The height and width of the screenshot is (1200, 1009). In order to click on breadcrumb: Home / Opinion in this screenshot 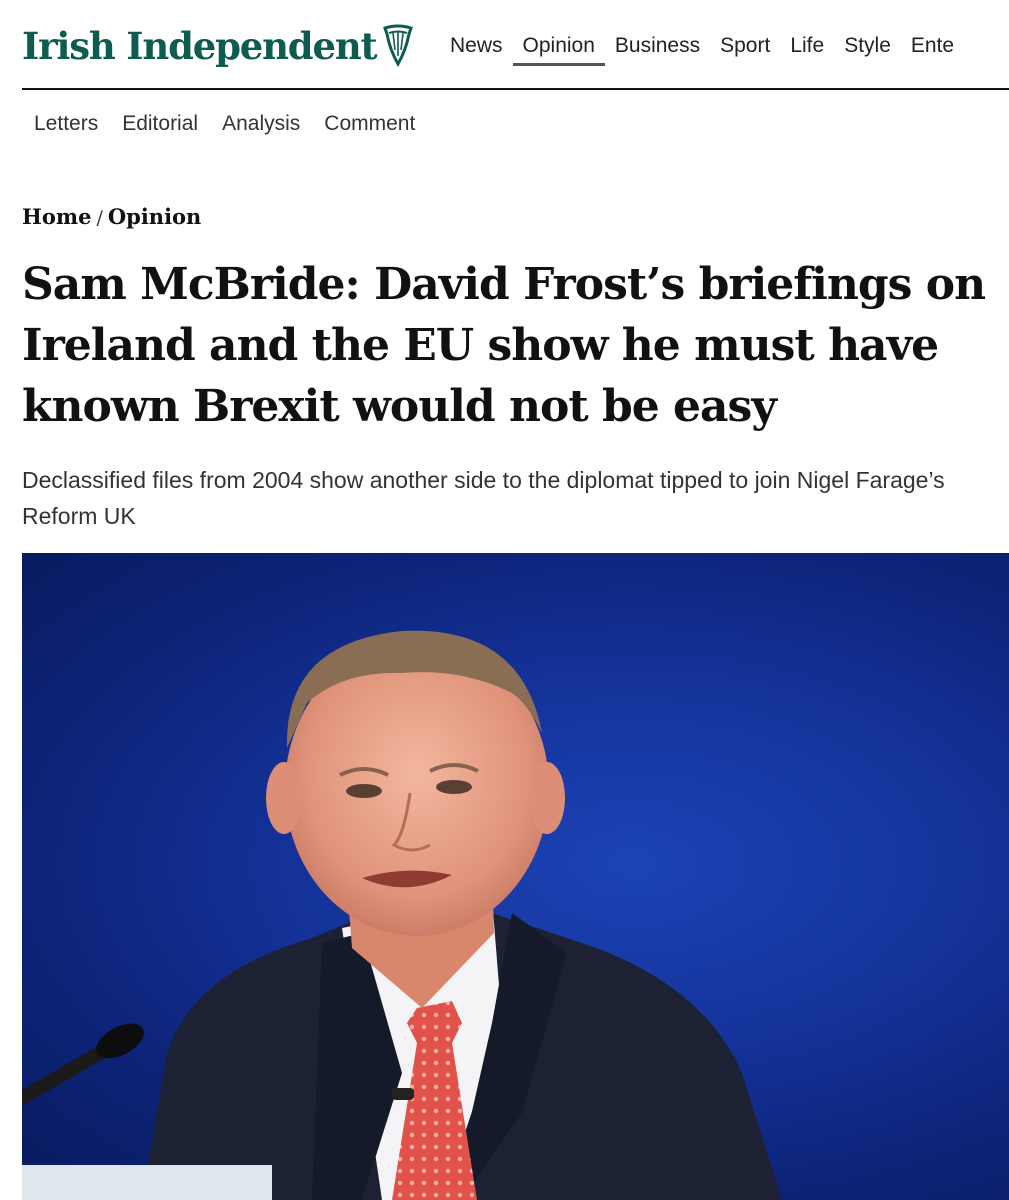, I will do `click(111, 216)`.